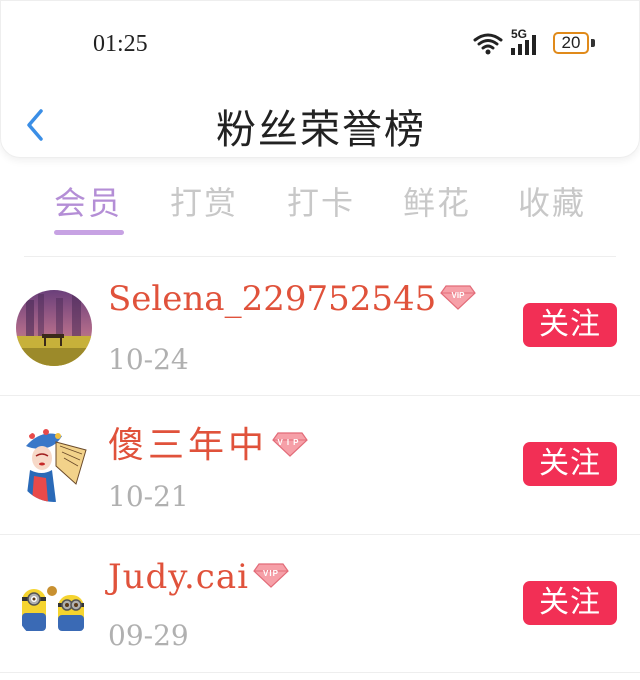 Image resolution: width=640 pixels, height=680 pixels. I want to click on user-name: 傻三年中 VIP, so click(208, 442).